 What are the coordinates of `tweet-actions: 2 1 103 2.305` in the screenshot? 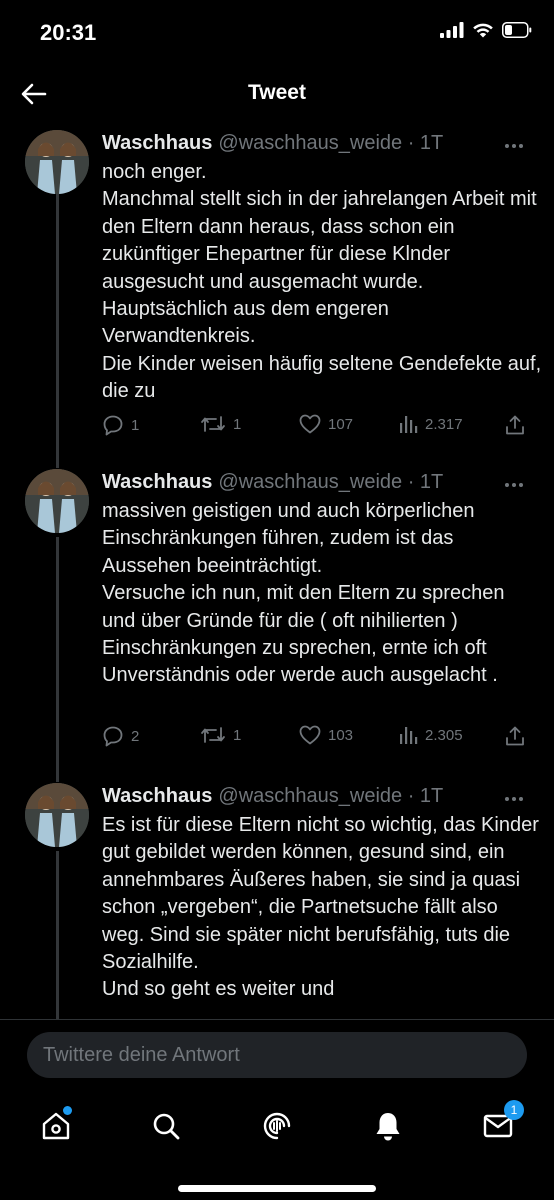 It's located at (317, 740).